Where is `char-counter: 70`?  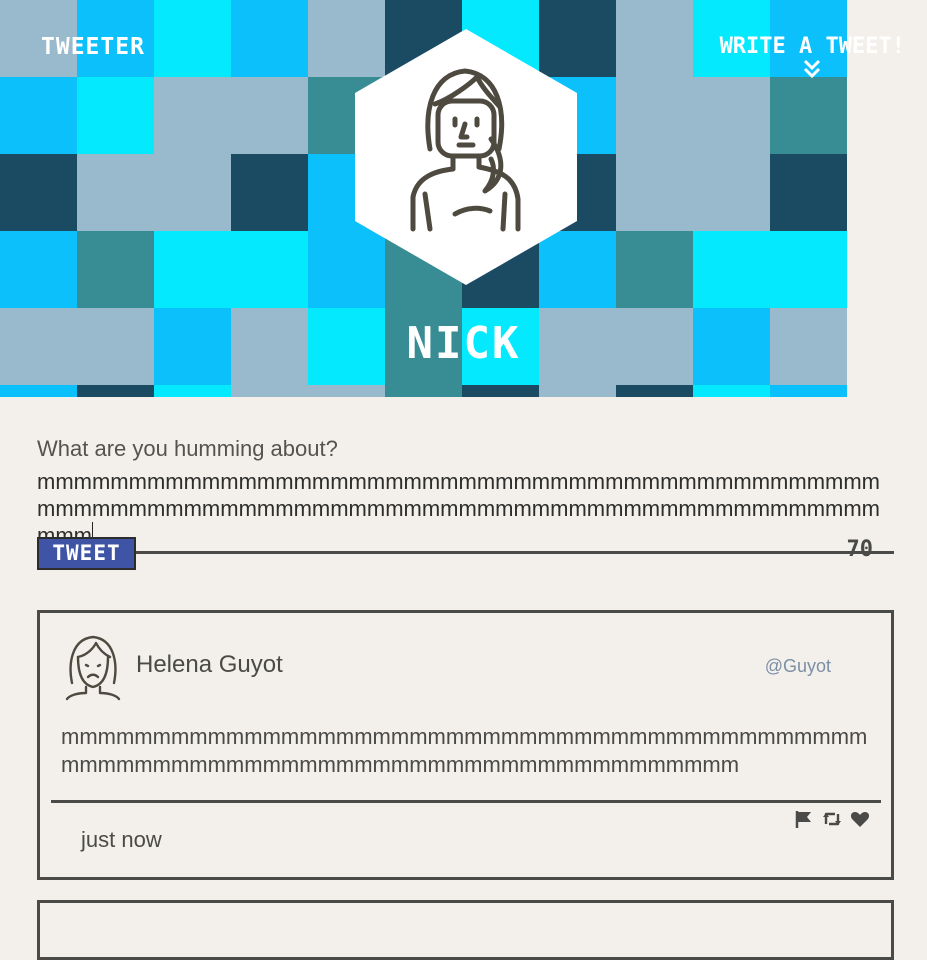
char-counter: 70 is located at coordinates (860, 549).